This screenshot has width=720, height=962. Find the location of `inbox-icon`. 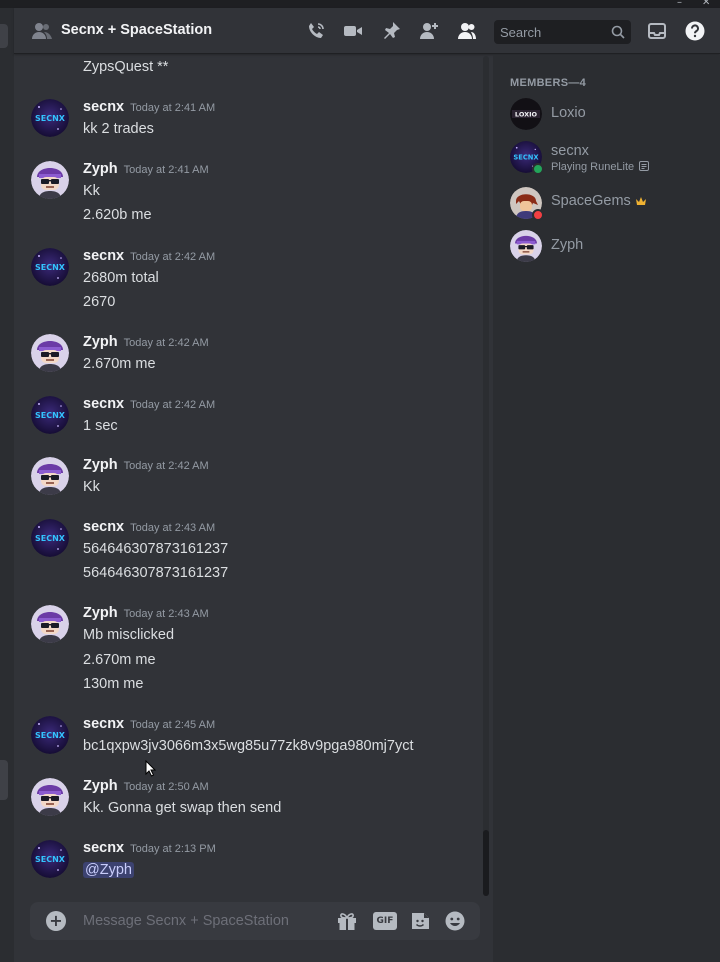

inbox-icon is located at coordinates (657, 31).